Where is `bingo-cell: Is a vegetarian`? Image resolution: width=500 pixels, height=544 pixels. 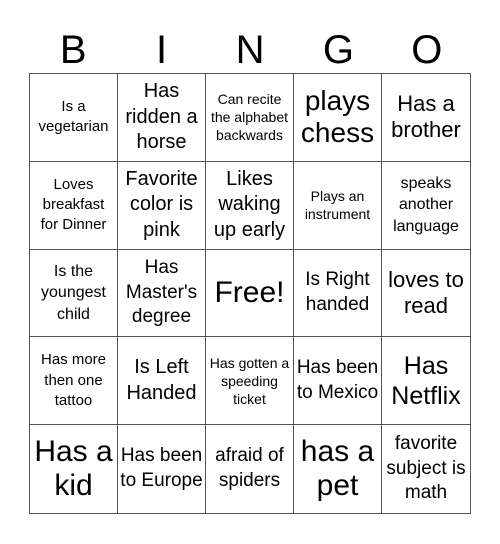 bingo-cell: Is a vegetarian is located at coordinates (74, 118).